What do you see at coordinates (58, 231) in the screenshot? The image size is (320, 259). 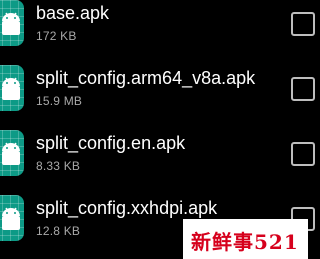 I see `file-size: 12.8 KB` at bounding box center [58, 231].